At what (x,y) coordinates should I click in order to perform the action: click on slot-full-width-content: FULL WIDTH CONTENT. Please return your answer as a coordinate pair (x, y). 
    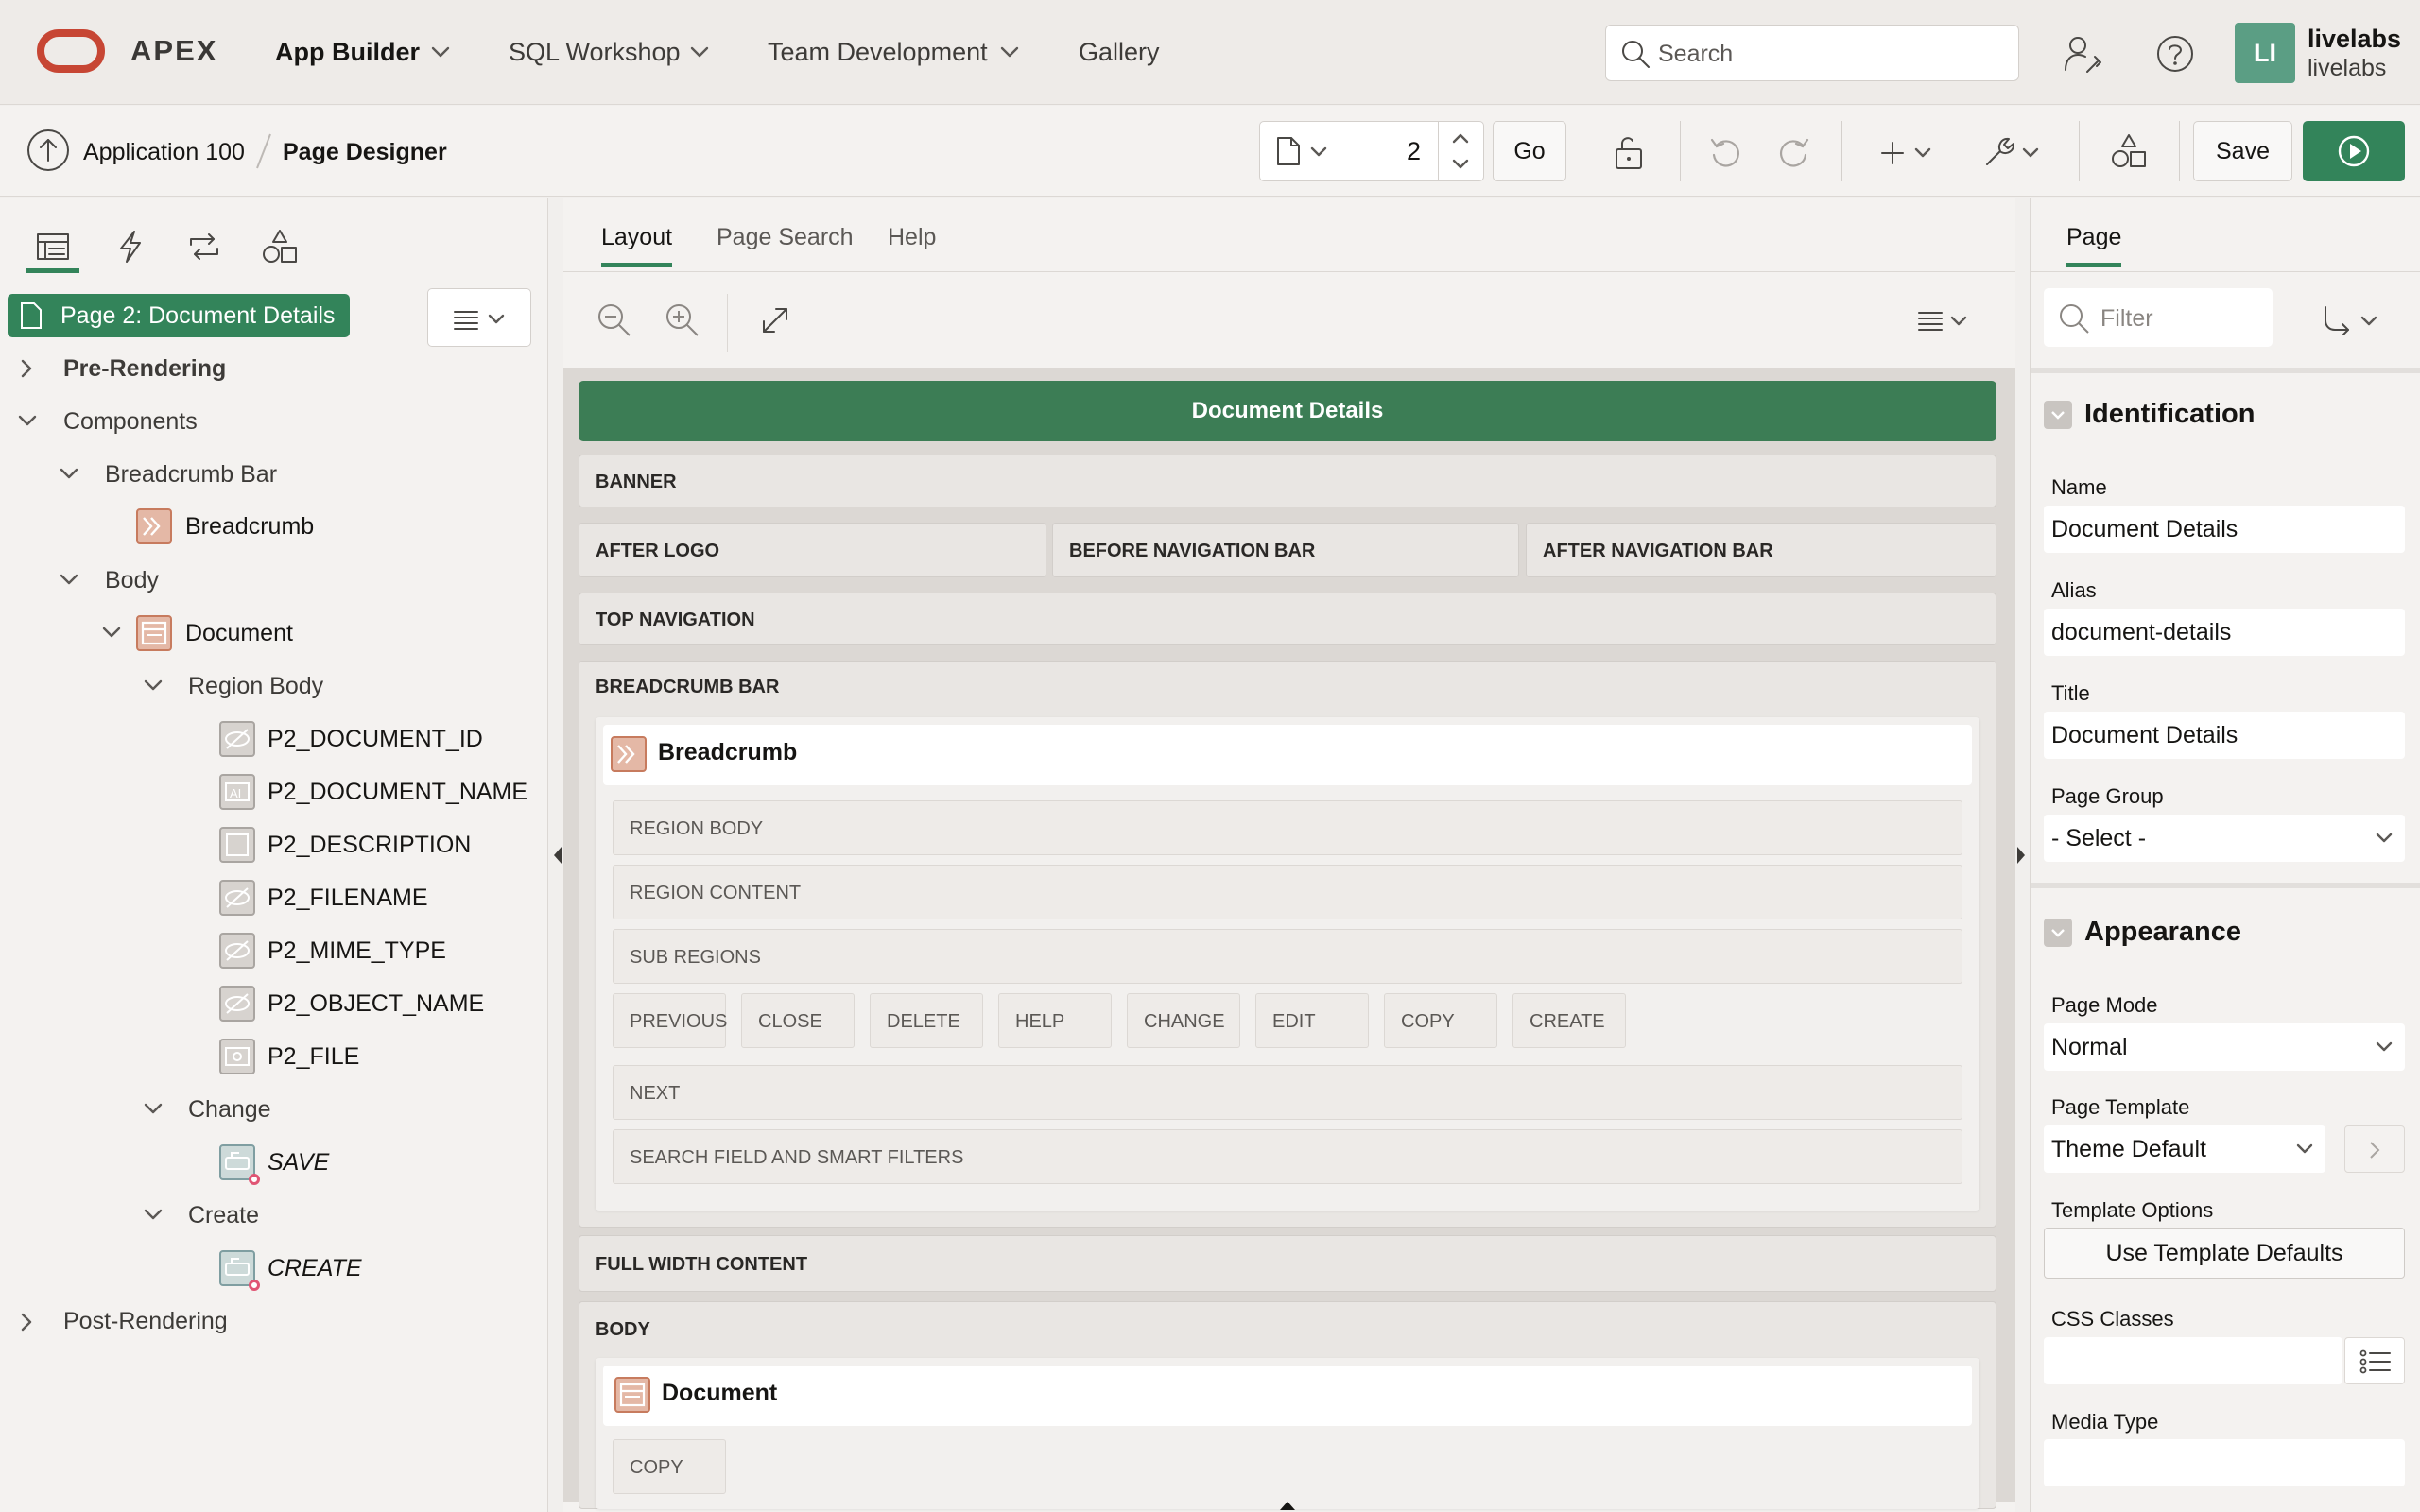
    Looking at the image, I should click on (1288, 1263).